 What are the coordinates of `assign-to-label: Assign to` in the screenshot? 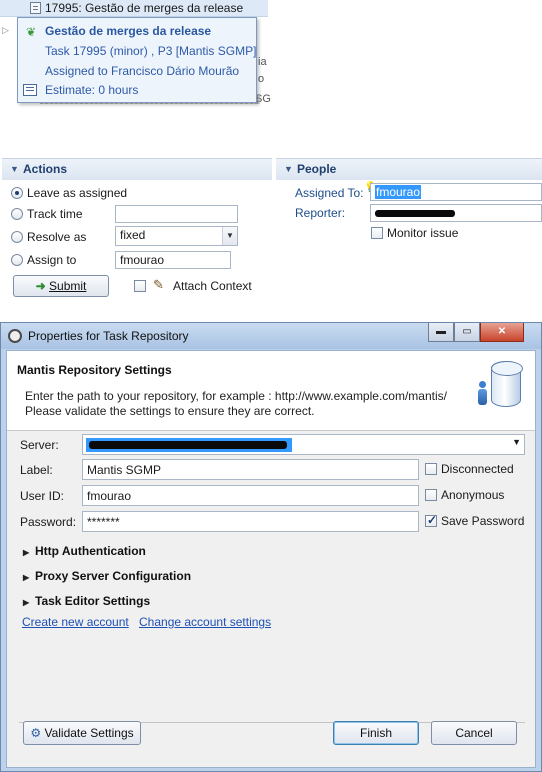 It's located at (52, 260).